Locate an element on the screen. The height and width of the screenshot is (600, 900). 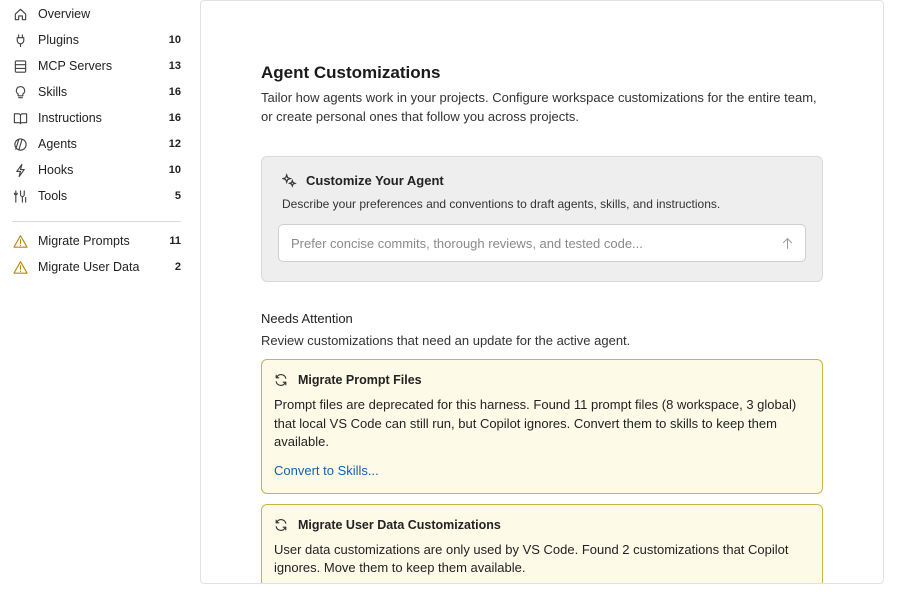
sidebar-item-label: Plugins is located at coordinates (58, 40).